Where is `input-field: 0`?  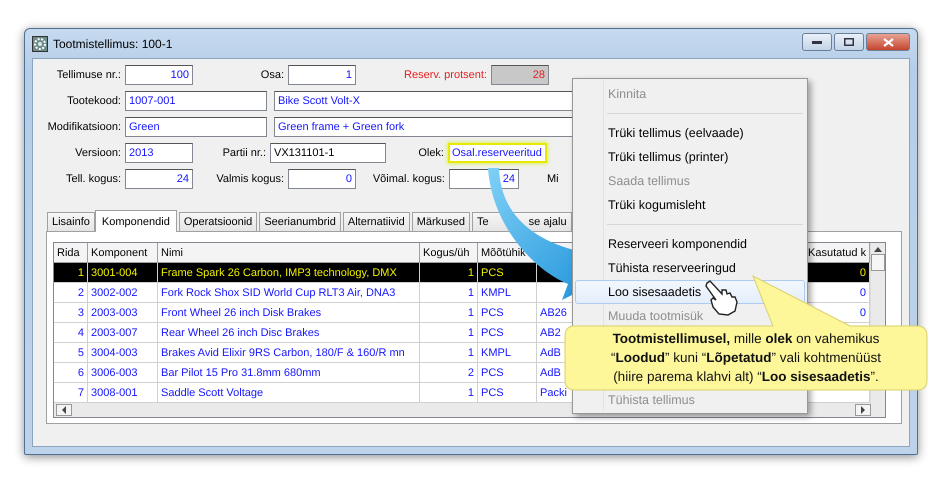
input-field: 0 is located at coordinates (322, 179).